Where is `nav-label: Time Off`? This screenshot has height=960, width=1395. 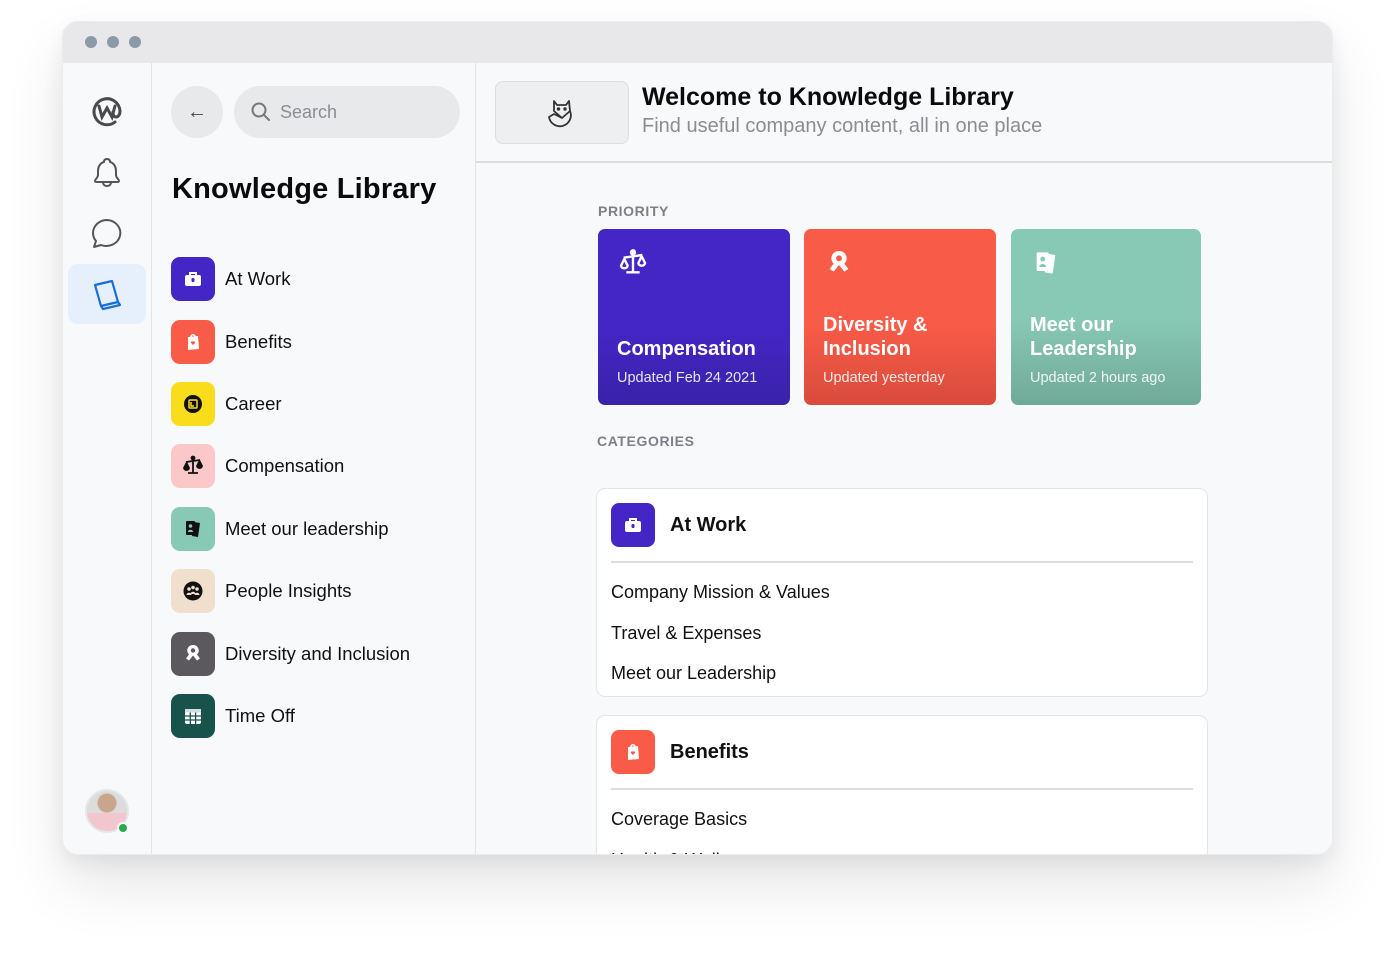
nav-label: Time Off is located at coordinates (260, 715).